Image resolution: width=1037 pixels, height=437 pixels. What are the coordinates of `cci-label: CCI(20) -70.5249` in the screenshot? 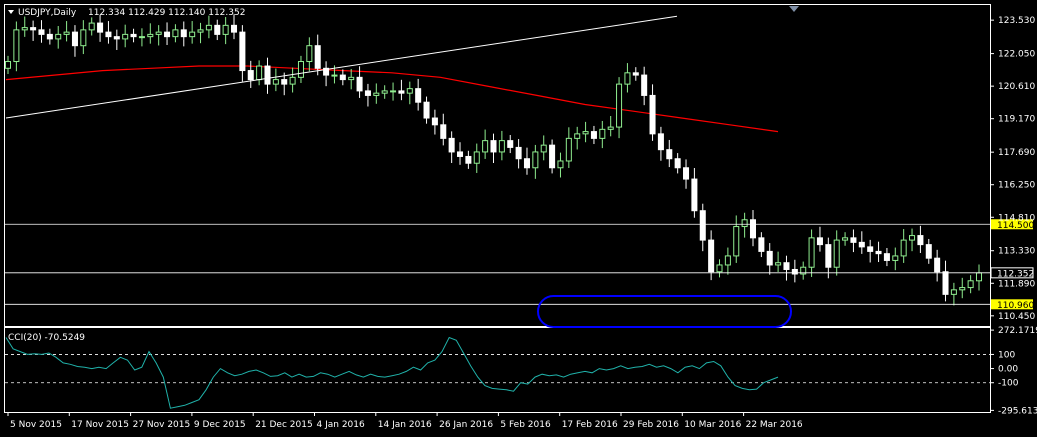 It's located at (46, 338).